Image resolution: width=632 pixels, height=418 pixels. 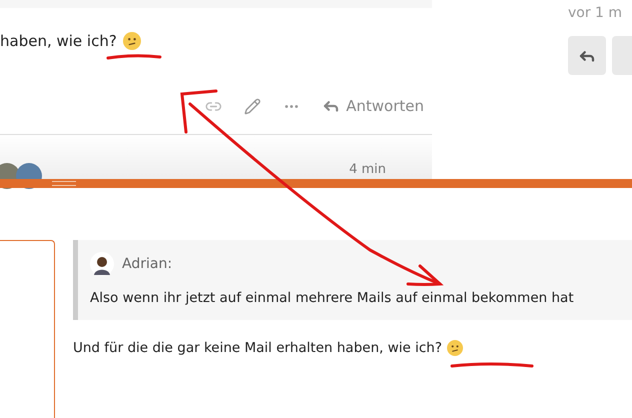 What do you see at coordinates (332, 298) in the screenshot?
I see `quote-text: Also wenn ihr jetzt auf einmal mehrere Mails auf einmal bekommen hat` at bounding box center [332, 298].